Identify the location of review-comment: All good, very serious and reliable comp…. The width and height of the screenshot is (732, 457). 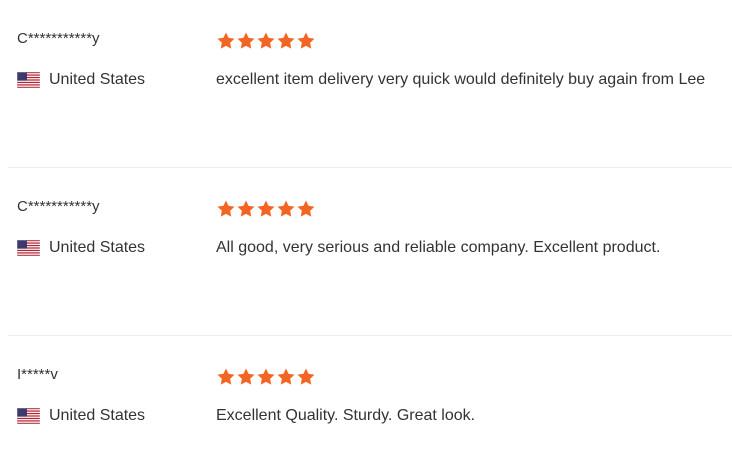
(438, 247).